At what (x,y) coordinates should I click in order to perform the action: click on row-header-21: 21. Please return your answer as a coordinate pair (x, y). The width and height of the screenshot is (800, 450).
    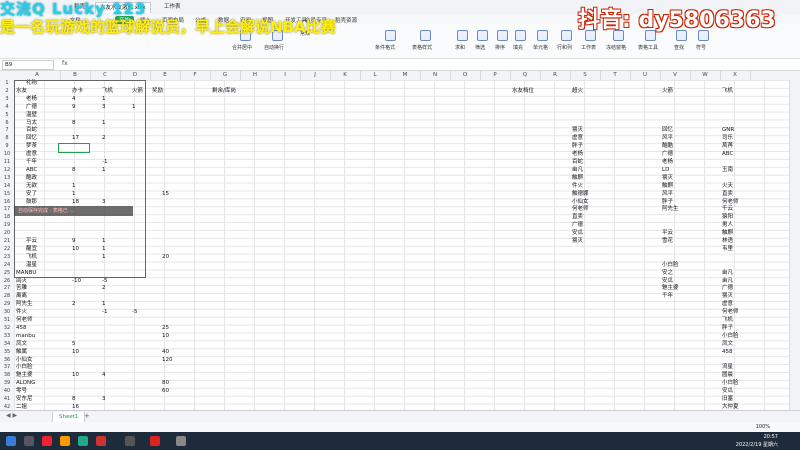
    Looking at the image, I should click on (7, 242).